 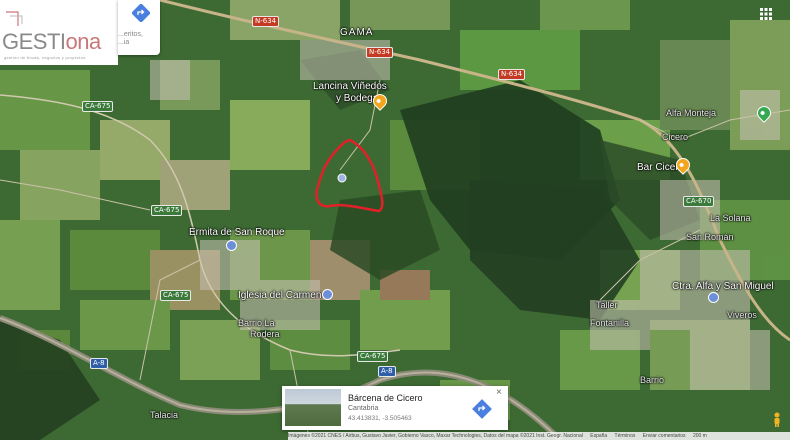 What do you see at coordinates (766, 14) in the screenshot?
I see `apps-grid-icon` at bounding box center [766, 14].